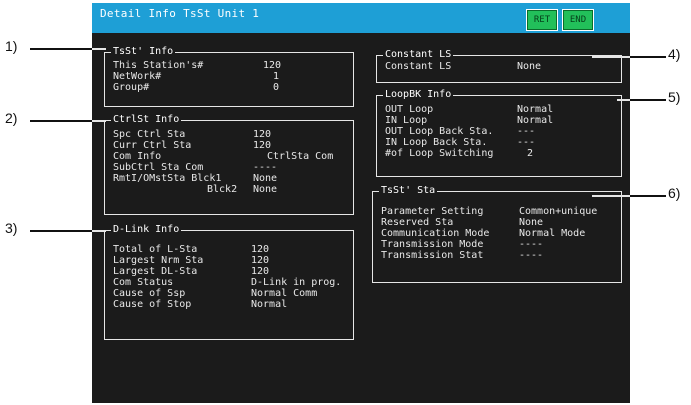 The image size is (691, 405). I want to click on dlink-info-label: Largest Nrm Sta, so click(158, 260).